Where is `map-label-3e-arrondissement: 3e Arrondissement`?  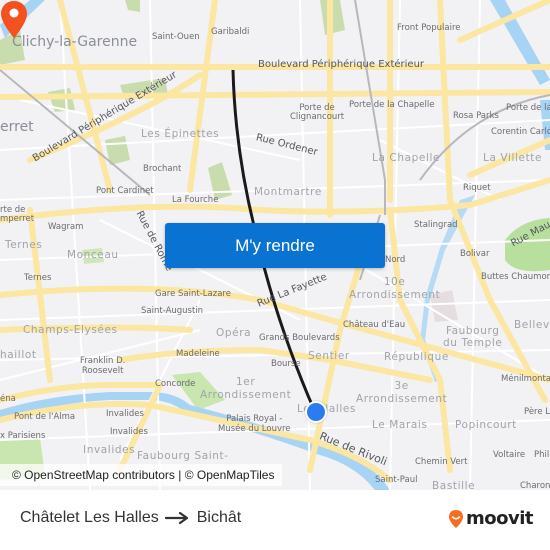
map-label-3e-arrondissement: 3e Arrondissement is located at coordinates (402, 392).